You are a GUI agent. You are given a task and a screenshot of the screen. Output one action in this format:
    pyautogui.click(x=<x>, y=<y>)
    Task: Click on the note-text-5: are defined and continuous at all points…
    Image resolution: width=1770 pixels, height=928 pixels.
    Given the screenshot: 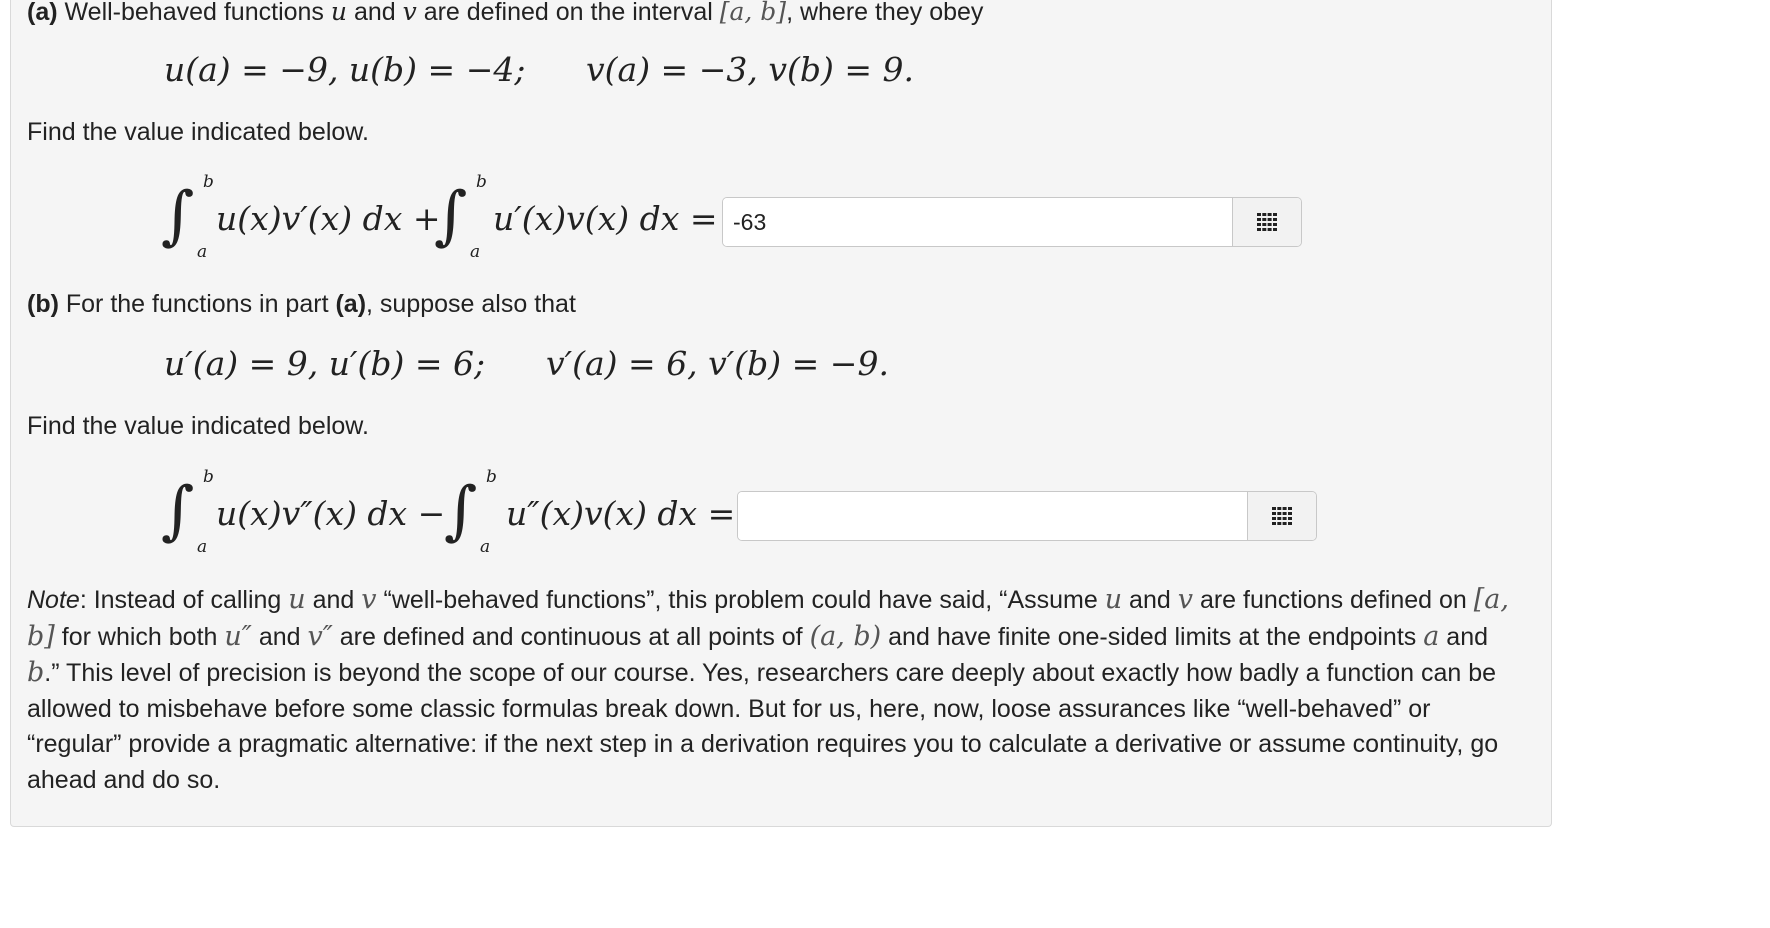 What is the action you would take?
    pyautogui.click(x=571, y=636)
    